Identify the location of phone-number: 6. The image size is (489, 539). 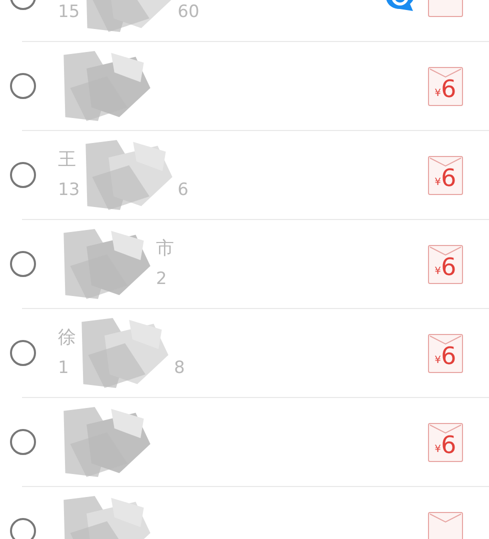
(183, 190).